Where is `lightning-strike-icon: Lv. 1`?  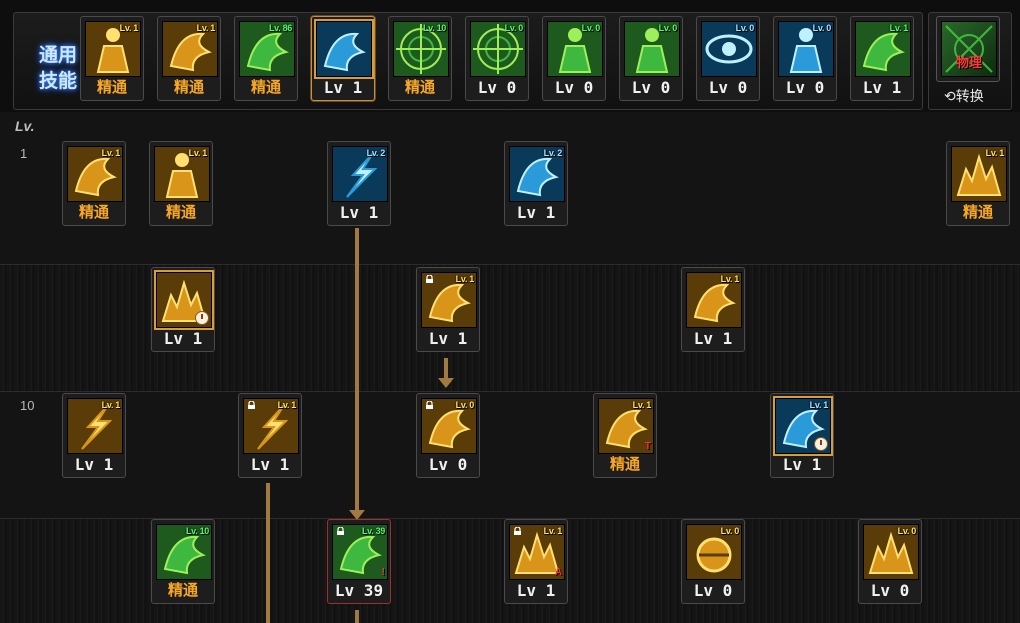
lightning-strike-icon: Lv. 1 is located at coordinates (95, 426).